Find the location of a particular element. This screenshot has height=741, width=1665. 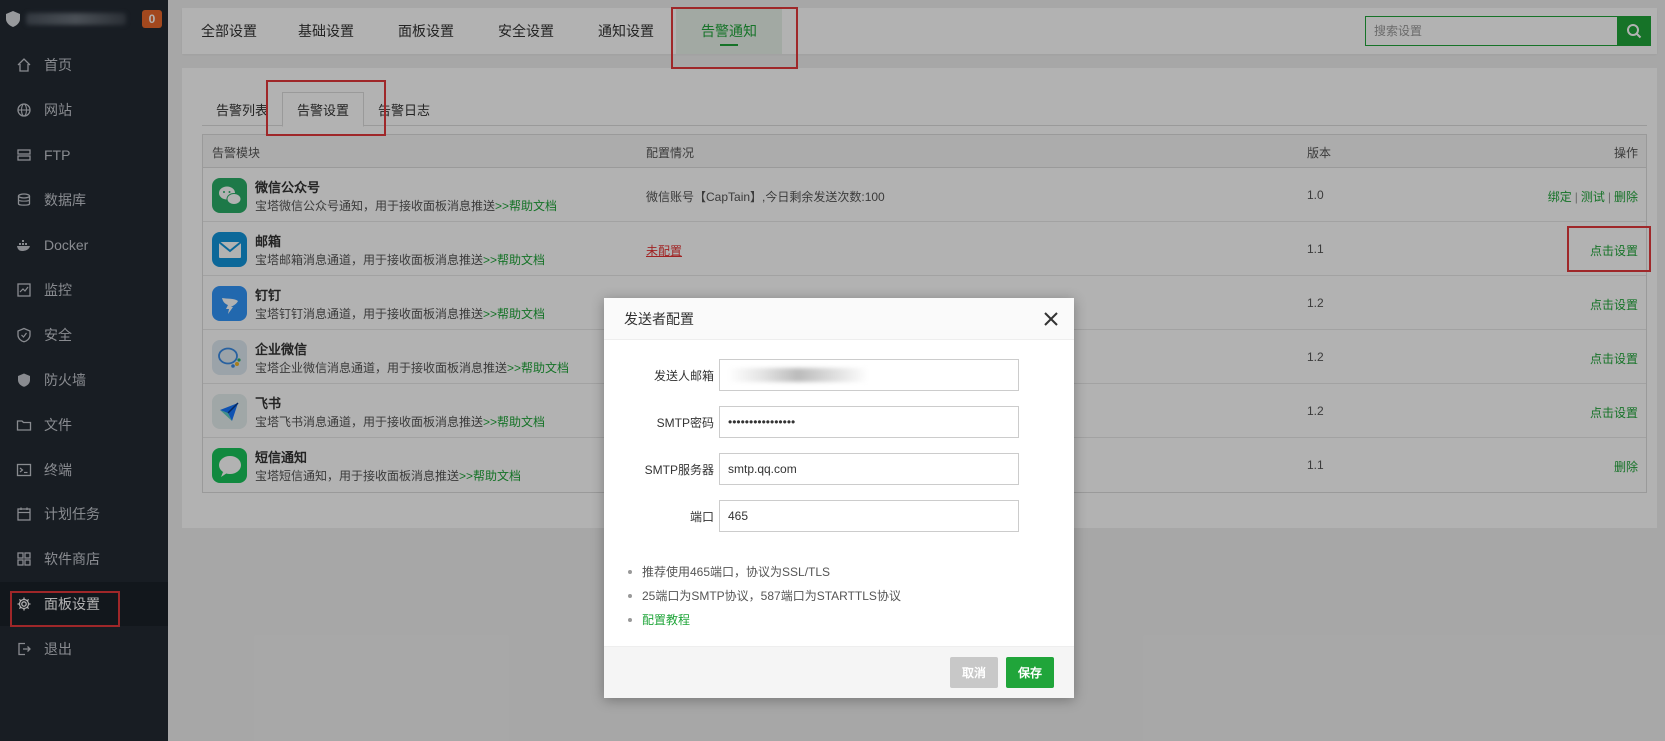

field-sender-email: 发送人邮箱 is located at coordinates (839, 375).